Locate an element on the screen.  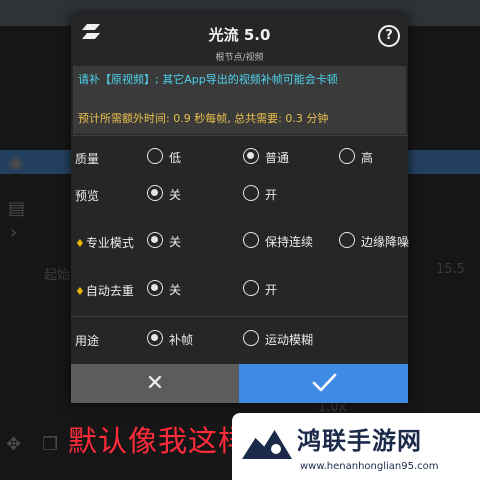
quality-label: 质量 is located at coordinates (87, 159).